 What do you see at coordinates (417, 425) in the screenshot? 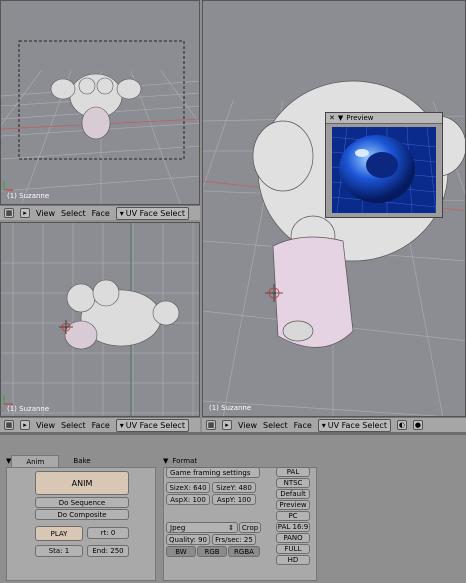
I see `lock-icon: ●` at bounding box center [417, 425].